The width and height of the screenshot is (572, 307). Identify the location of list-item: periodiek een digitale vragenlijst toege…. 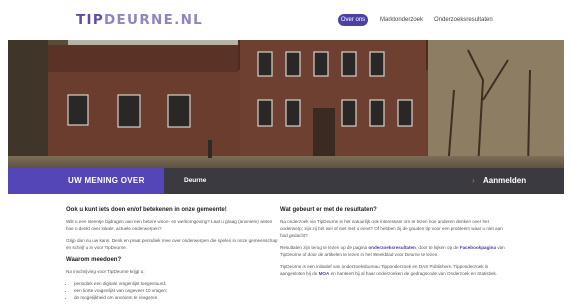
(177, 283).